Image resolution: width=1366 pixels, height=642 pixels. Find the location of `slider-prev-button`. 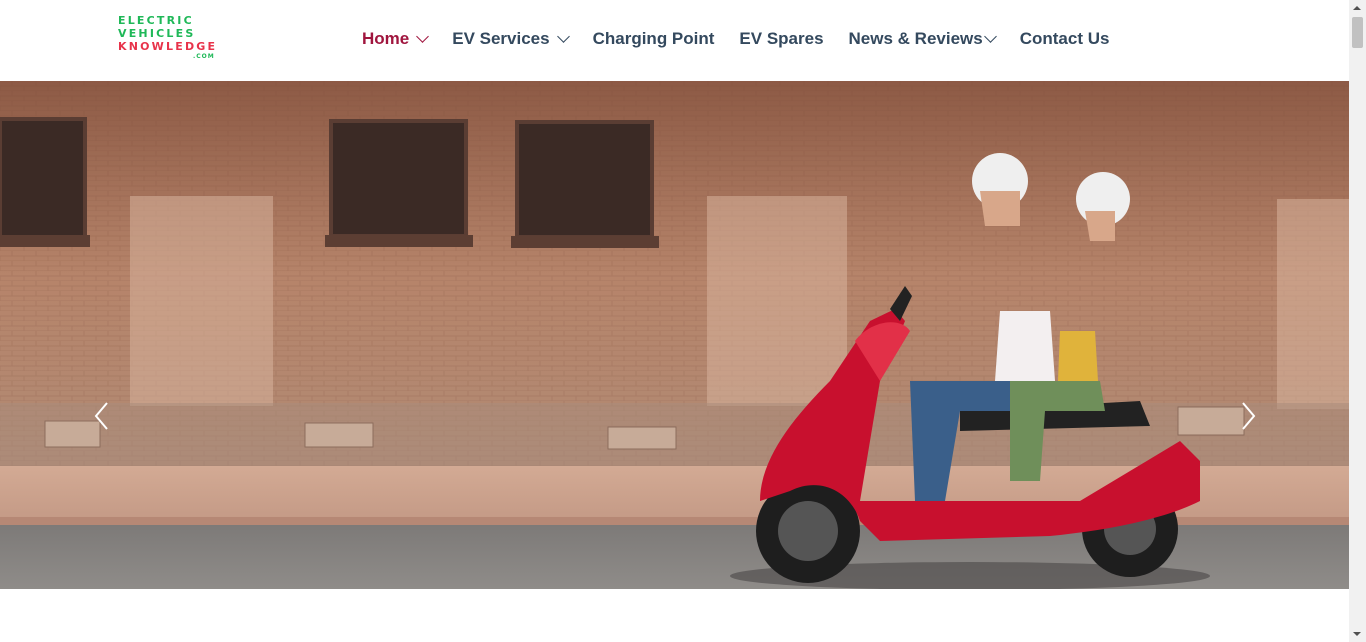

slider-prev-button is located at coordinates (102, 416).